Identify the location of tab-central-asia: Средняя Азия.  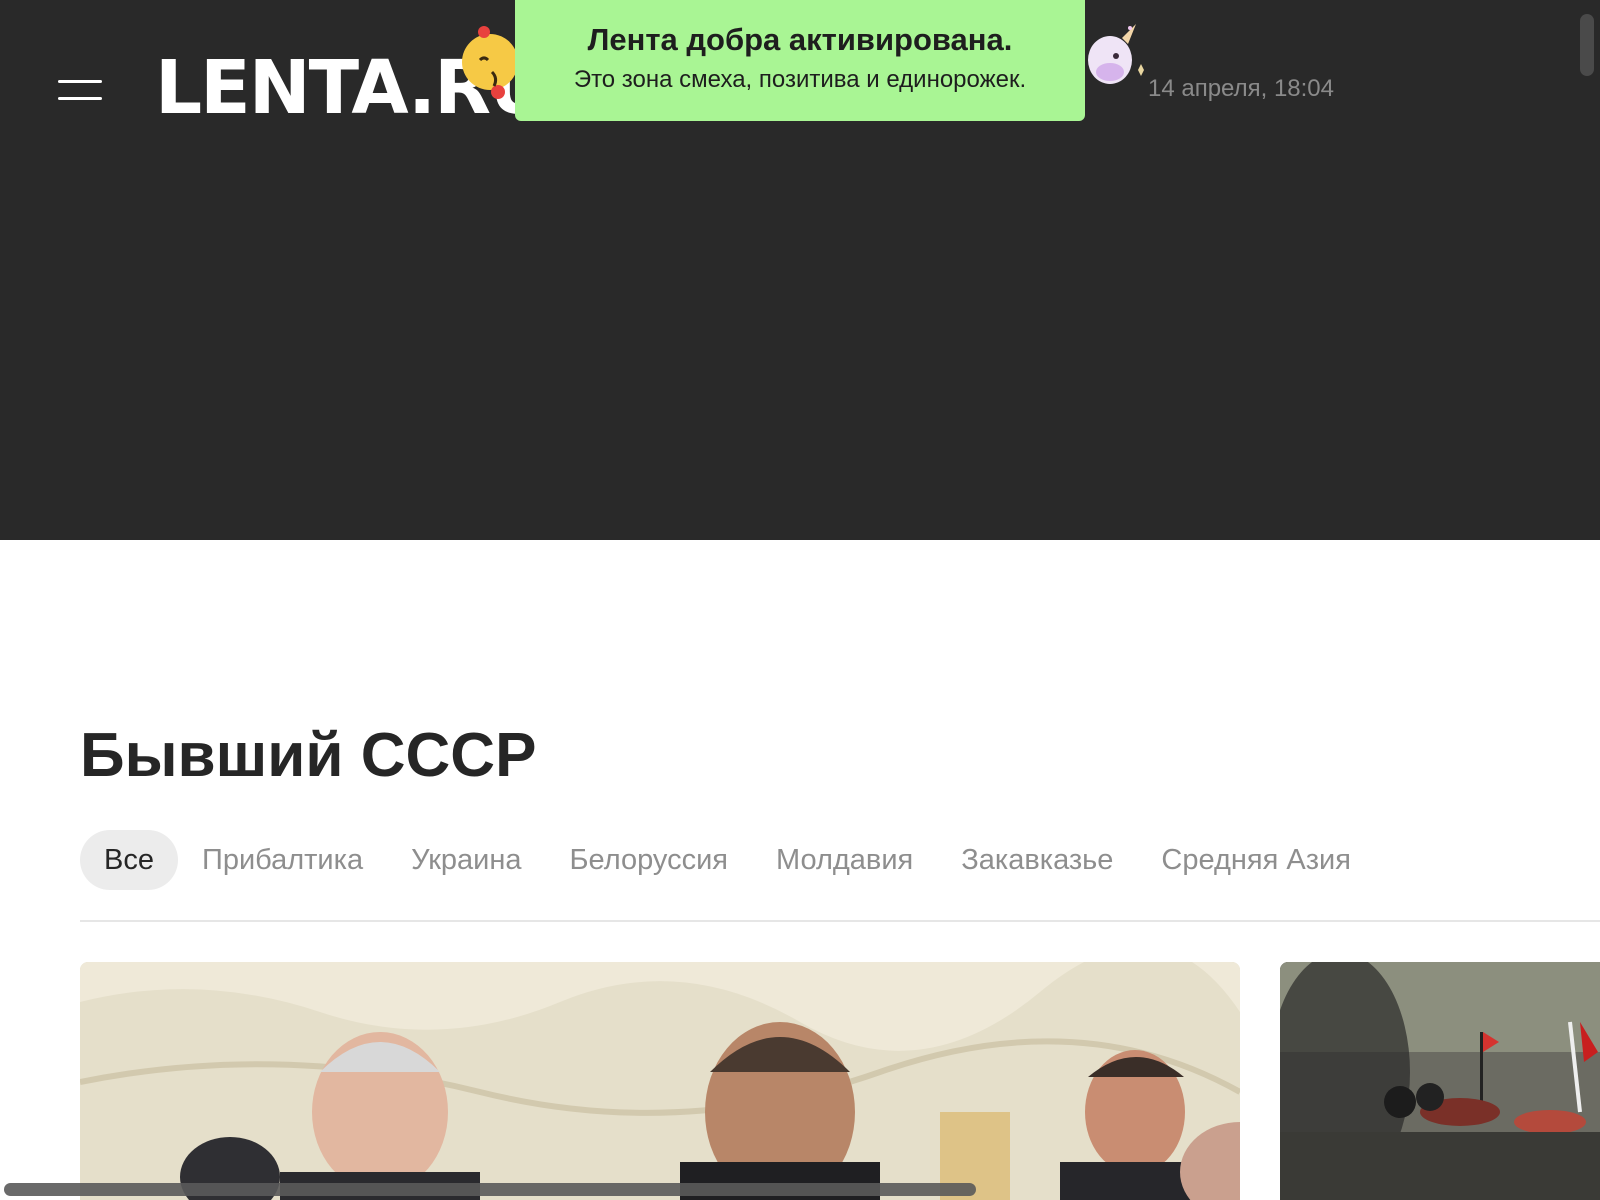
(1256, 860).